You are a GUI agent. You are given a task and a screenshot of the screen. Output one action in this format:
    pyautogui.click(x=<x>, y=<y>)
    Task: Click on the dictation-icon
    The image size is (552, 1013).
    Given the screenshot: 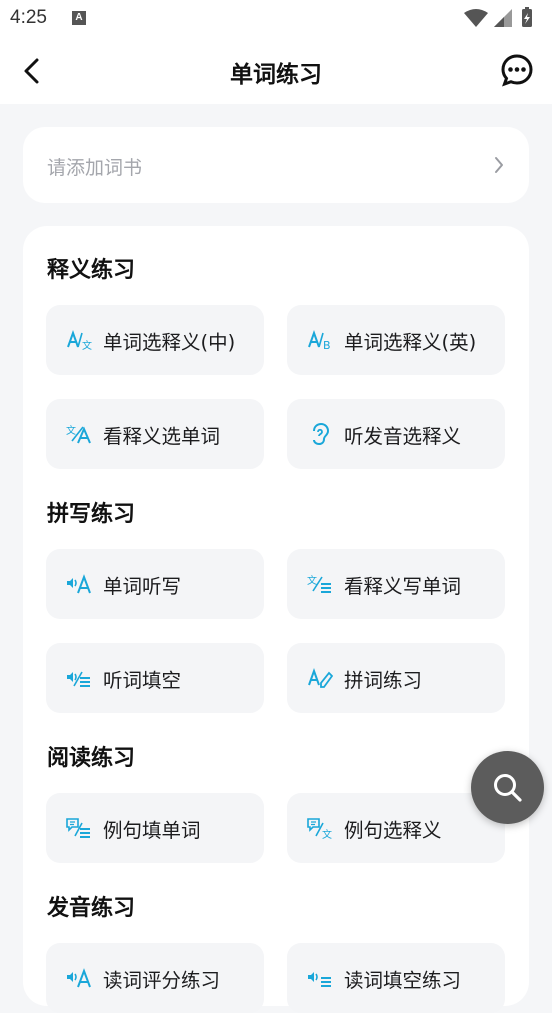 What is the action you would take?
    pyautogui.click(x=79, y=584)
    